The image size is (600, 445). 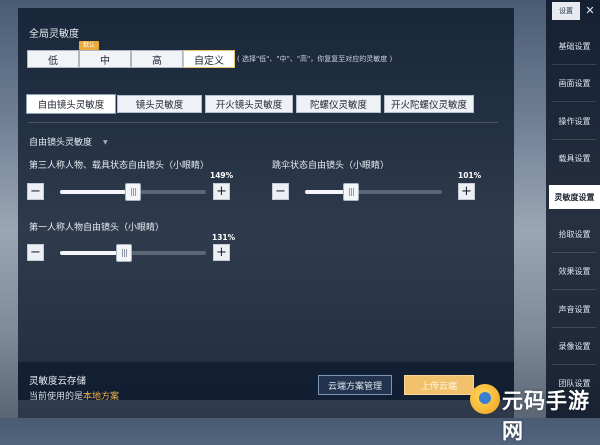 What do you see at coordinates (574, 234) in the screenshot?
I see `sidebar-item-pickup: 拾取设置` at bounding box center [574, 234].